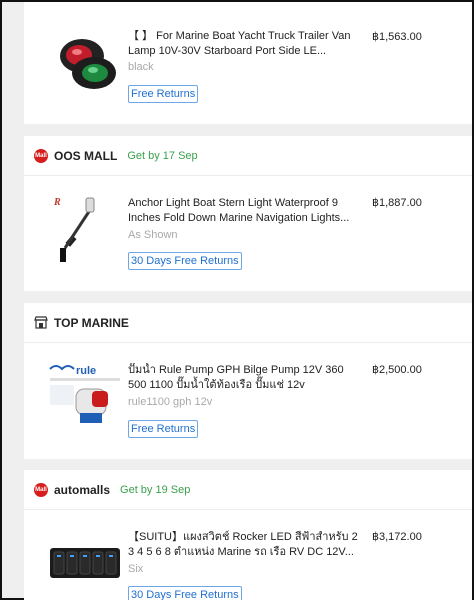 The width and height of the screenshot is (474, 600). What do you see at coordinates (91, 323) in the screenshot?
I see `shop-name: TOP MARINE` at bounding box center [91, 323].